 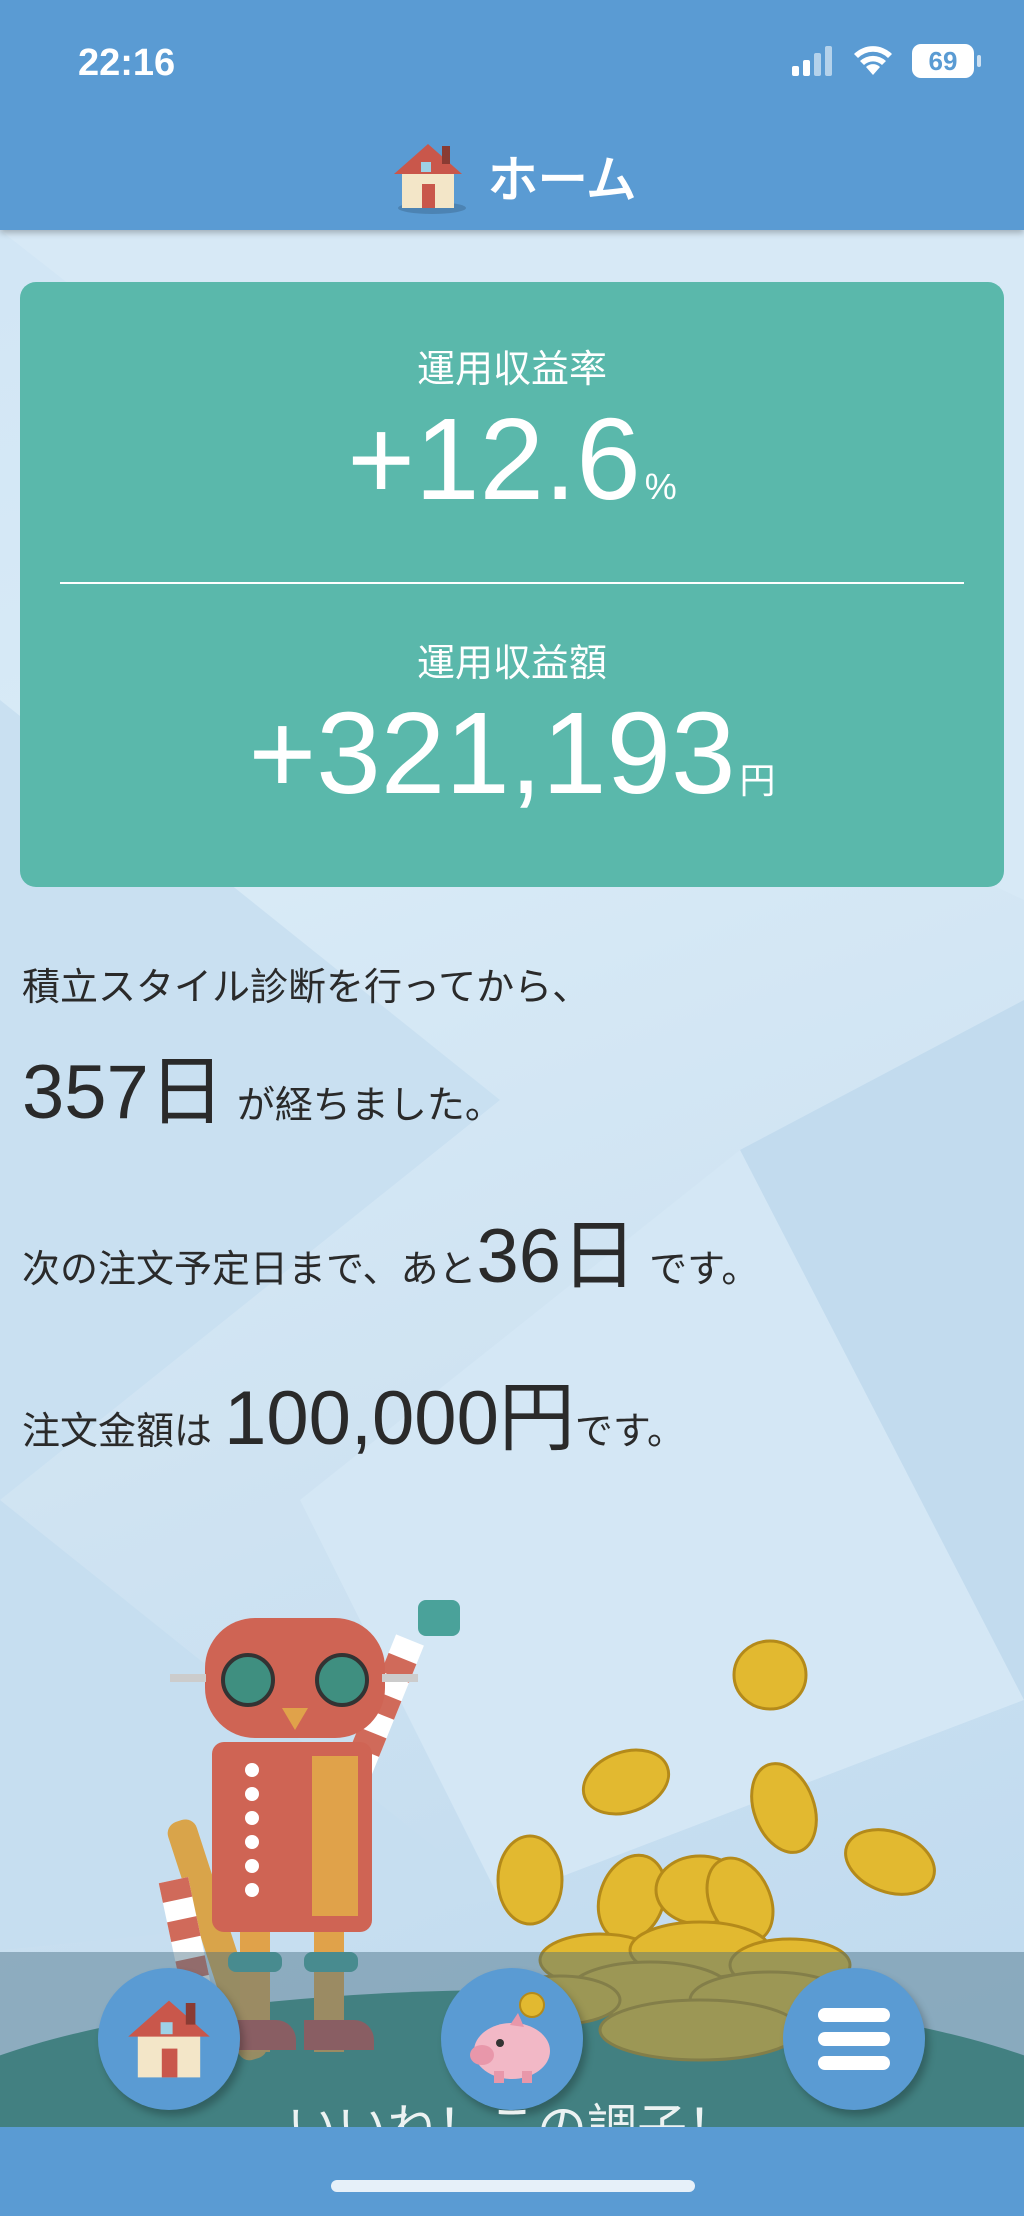 What do you see at coordinates (511, 369) in the screenshot?
I see `return-rate-label: 運用収益率` at bounding box center [511, 369].